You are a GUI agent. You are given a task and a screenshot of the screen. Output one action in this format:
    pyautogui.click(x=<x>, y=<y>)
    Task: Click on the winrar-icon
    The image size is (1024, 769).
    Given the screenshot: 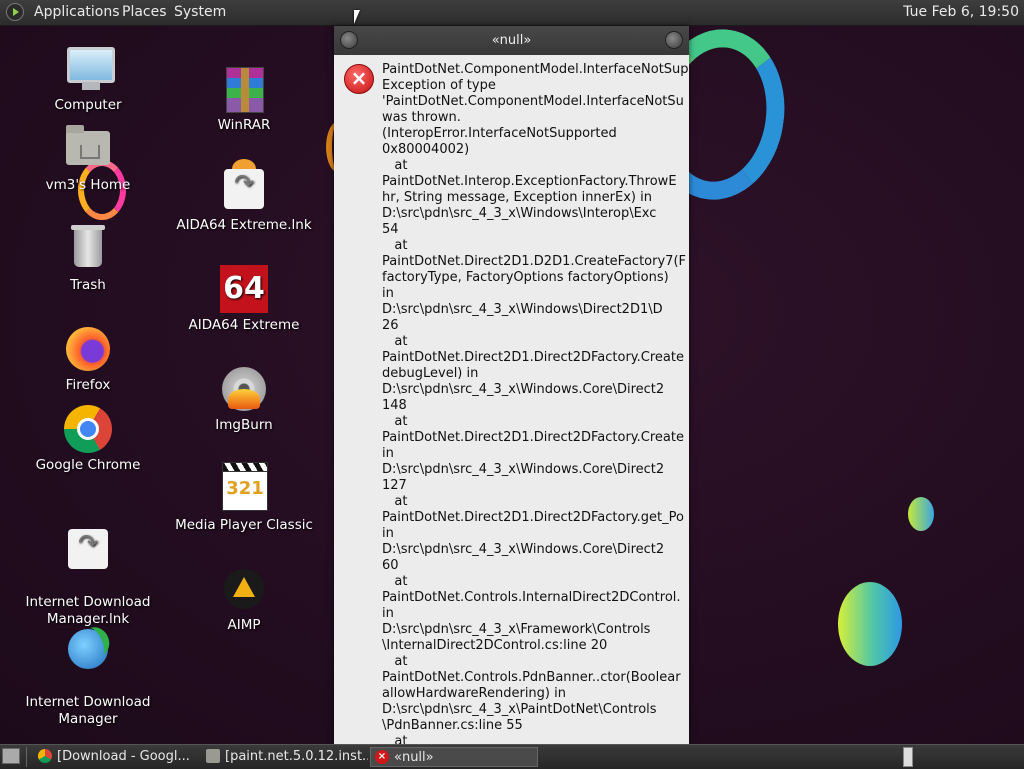 What is the action you would take?
    pyautogui.click(x=244, y=89)
    